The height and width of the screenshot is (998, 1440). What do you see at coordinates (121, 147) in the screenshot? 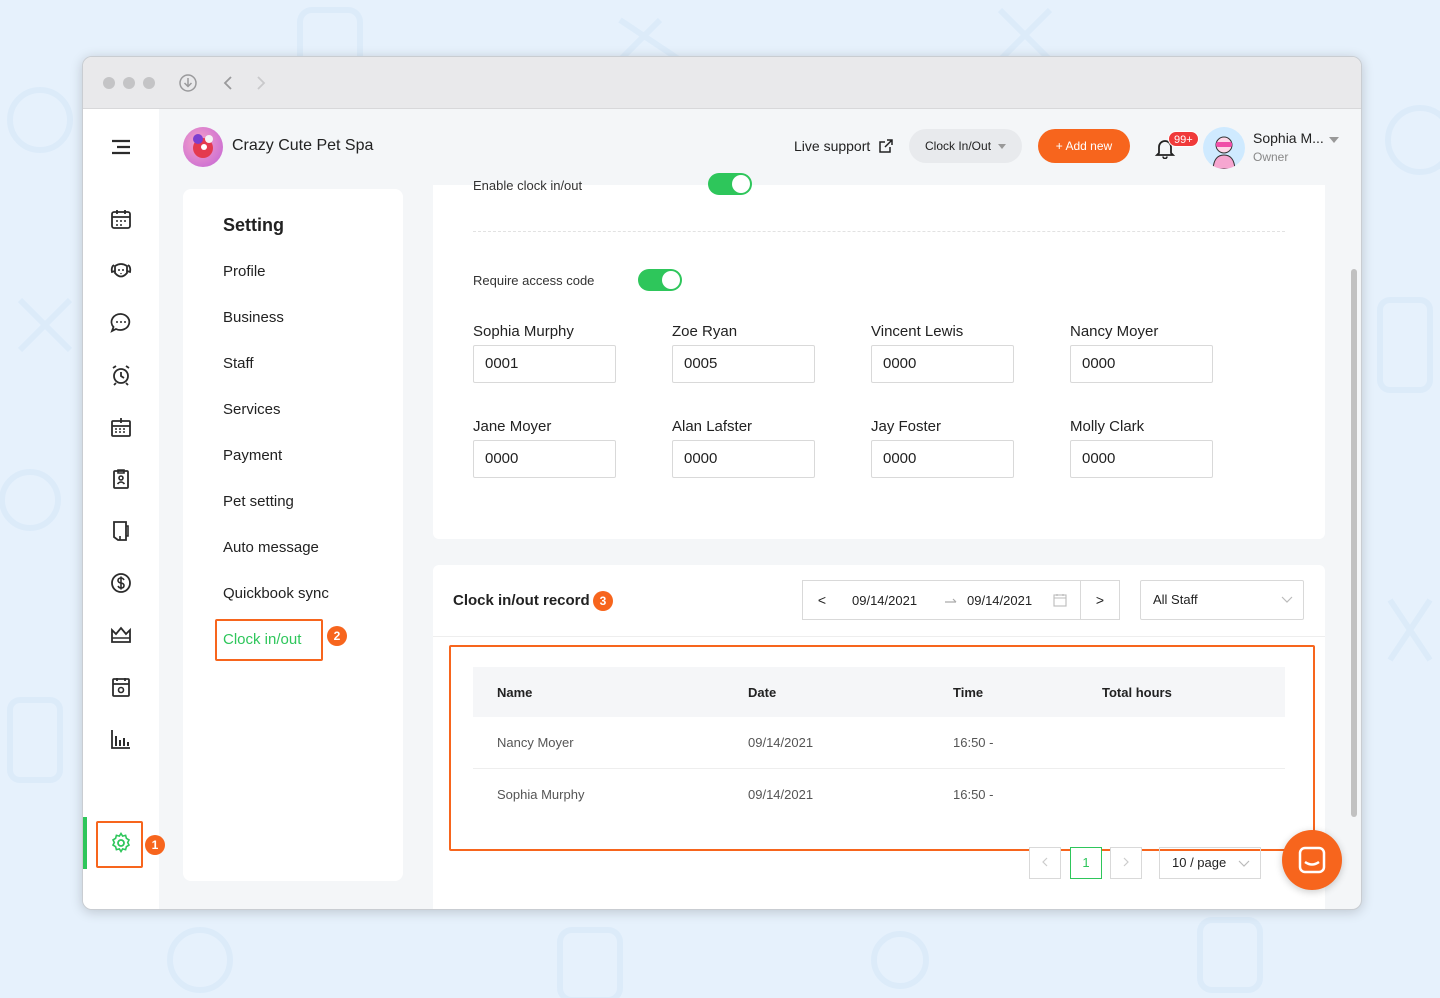
I see `menu-icon` at bounding box center [121, 147].